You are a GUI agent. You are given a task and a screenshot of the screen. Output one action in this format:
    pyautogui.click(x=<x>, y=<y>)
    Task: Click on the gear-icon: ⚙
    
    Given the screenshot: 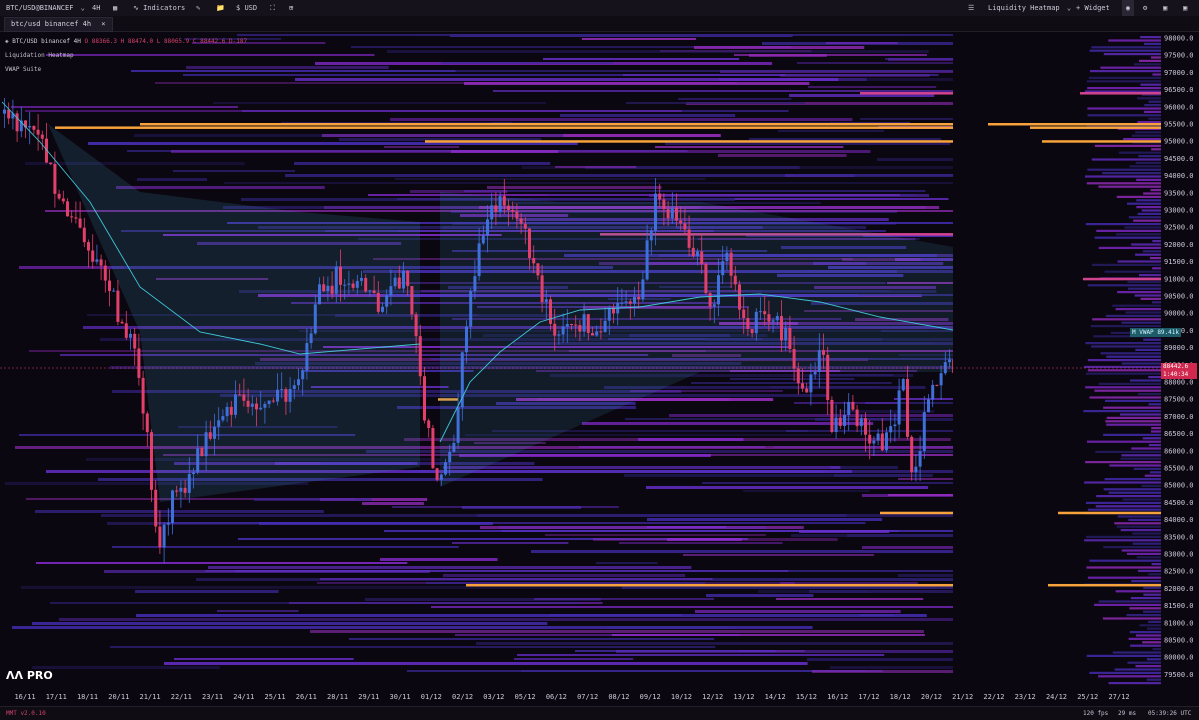 What is the action you would take?
    pyautogui.click(x=1145, y=8)
    